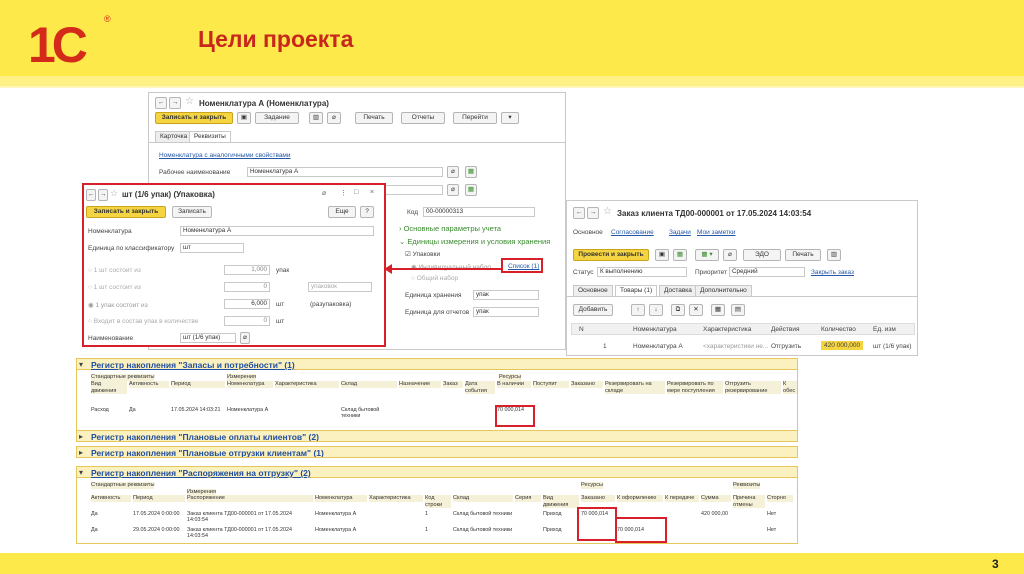 The height and width of the screenshot is (574, 1024). What do you see at coordinates (446, 269) in the screenshot?
I see `connector-arrow` at bounding box center [446, 269].